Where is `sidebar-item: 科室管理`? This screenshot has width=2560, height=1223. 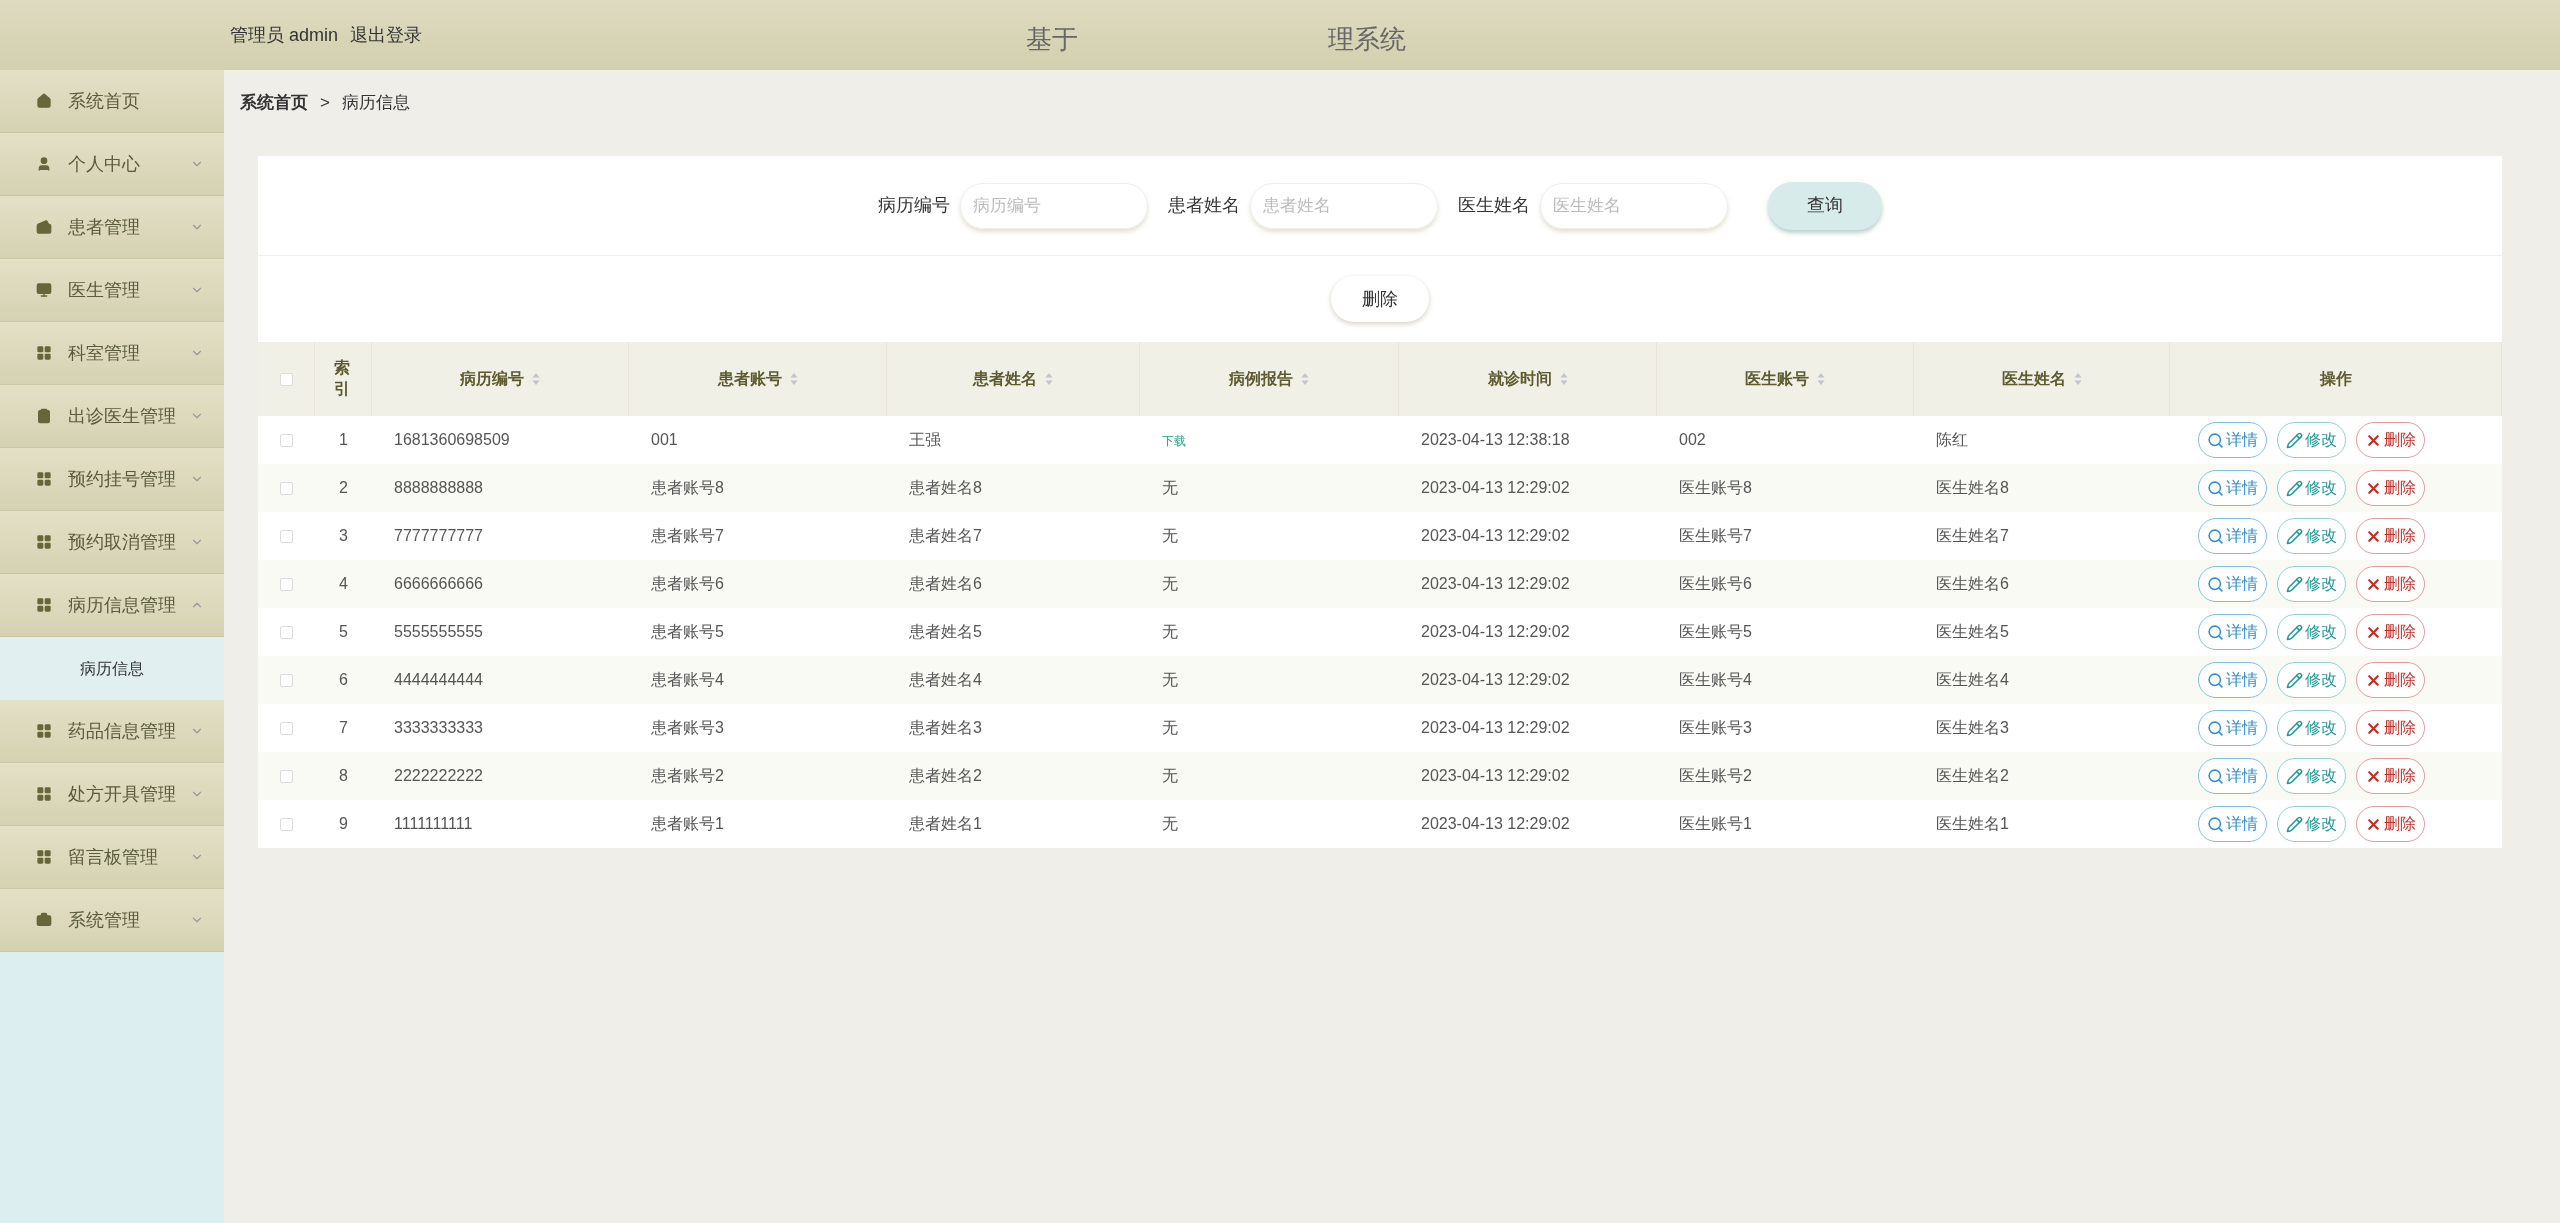 sidebar-item: 科室管理 is located at coordinates (112, 353).